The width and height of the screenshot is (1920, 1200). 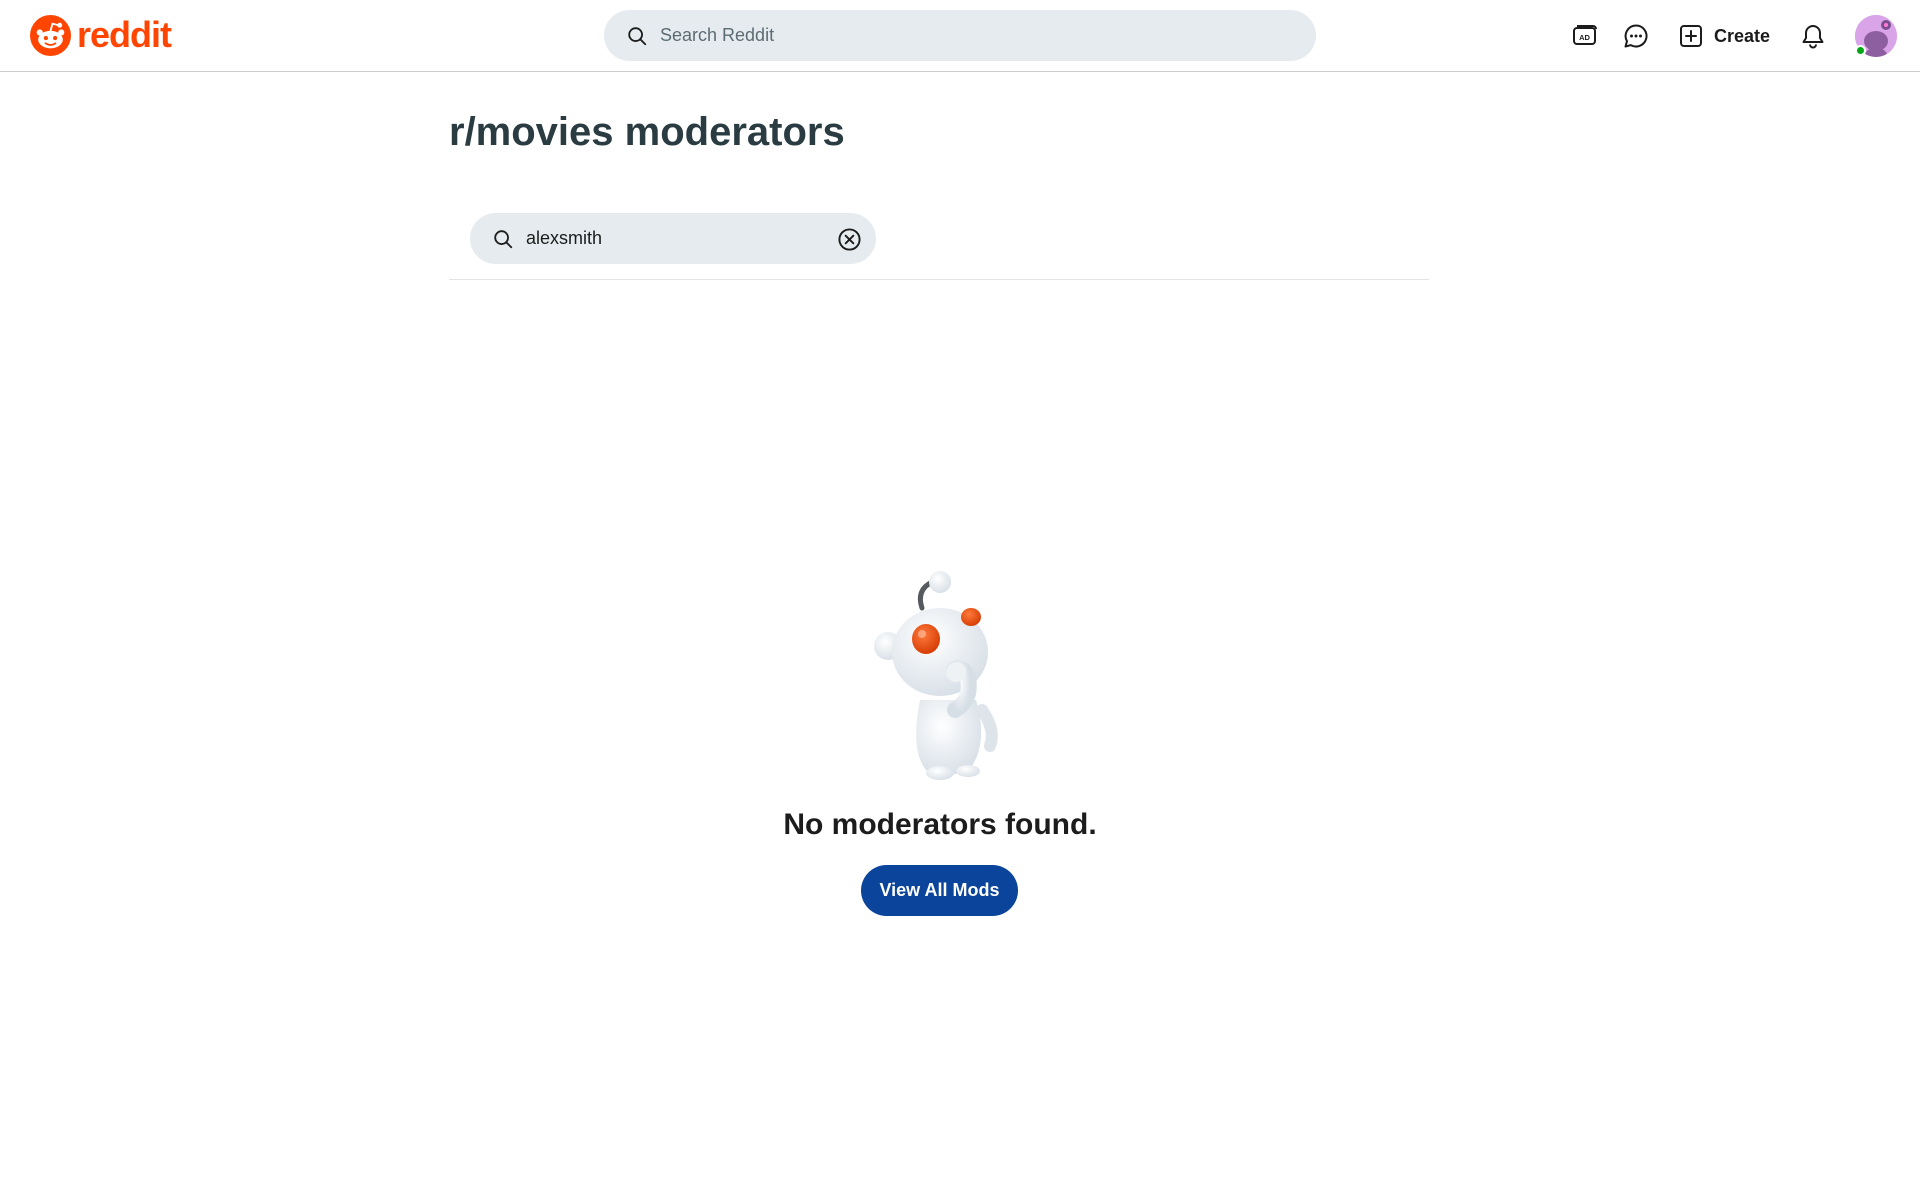 I want to click on global-search-bar, so click(x=960, y=35).